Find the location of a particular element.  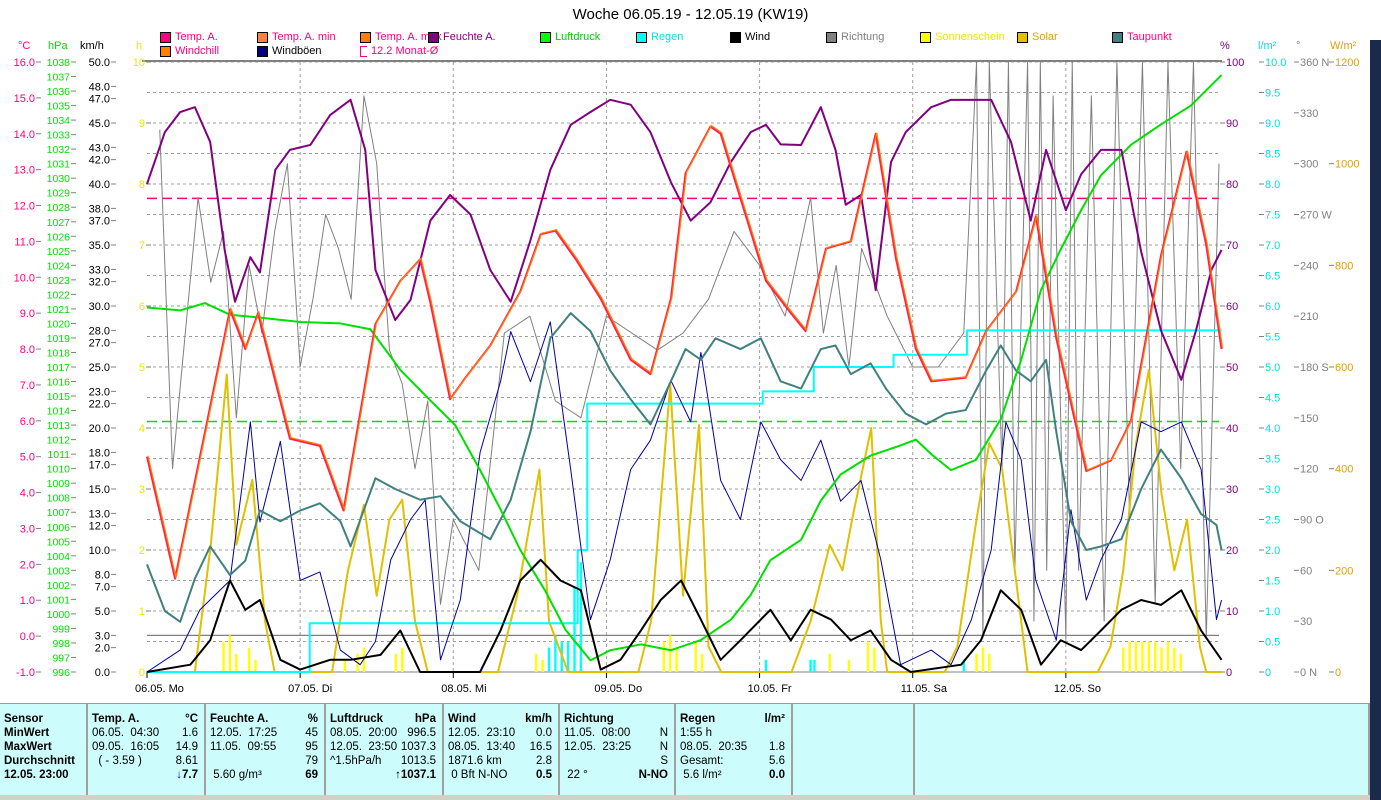

stats-cell-label: Feuchte A. is located at coordinates (239, 719).